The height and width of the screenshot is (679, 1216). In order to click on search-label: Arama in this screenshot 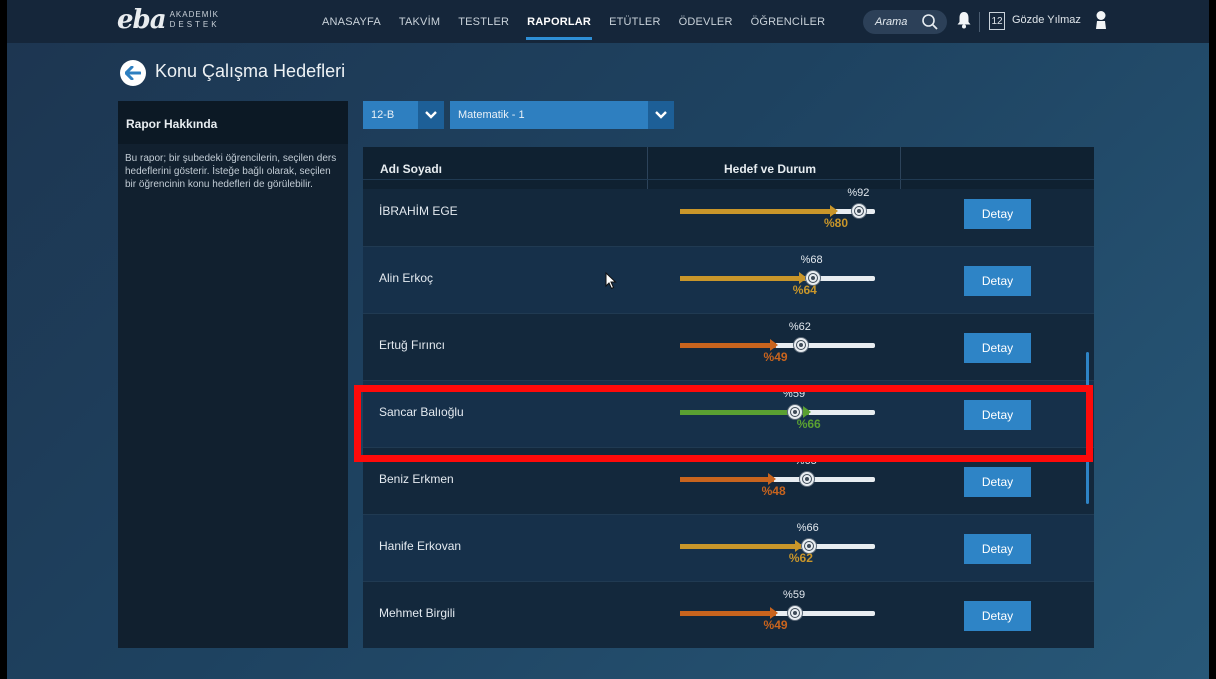, I will do `click(891, 22)`.